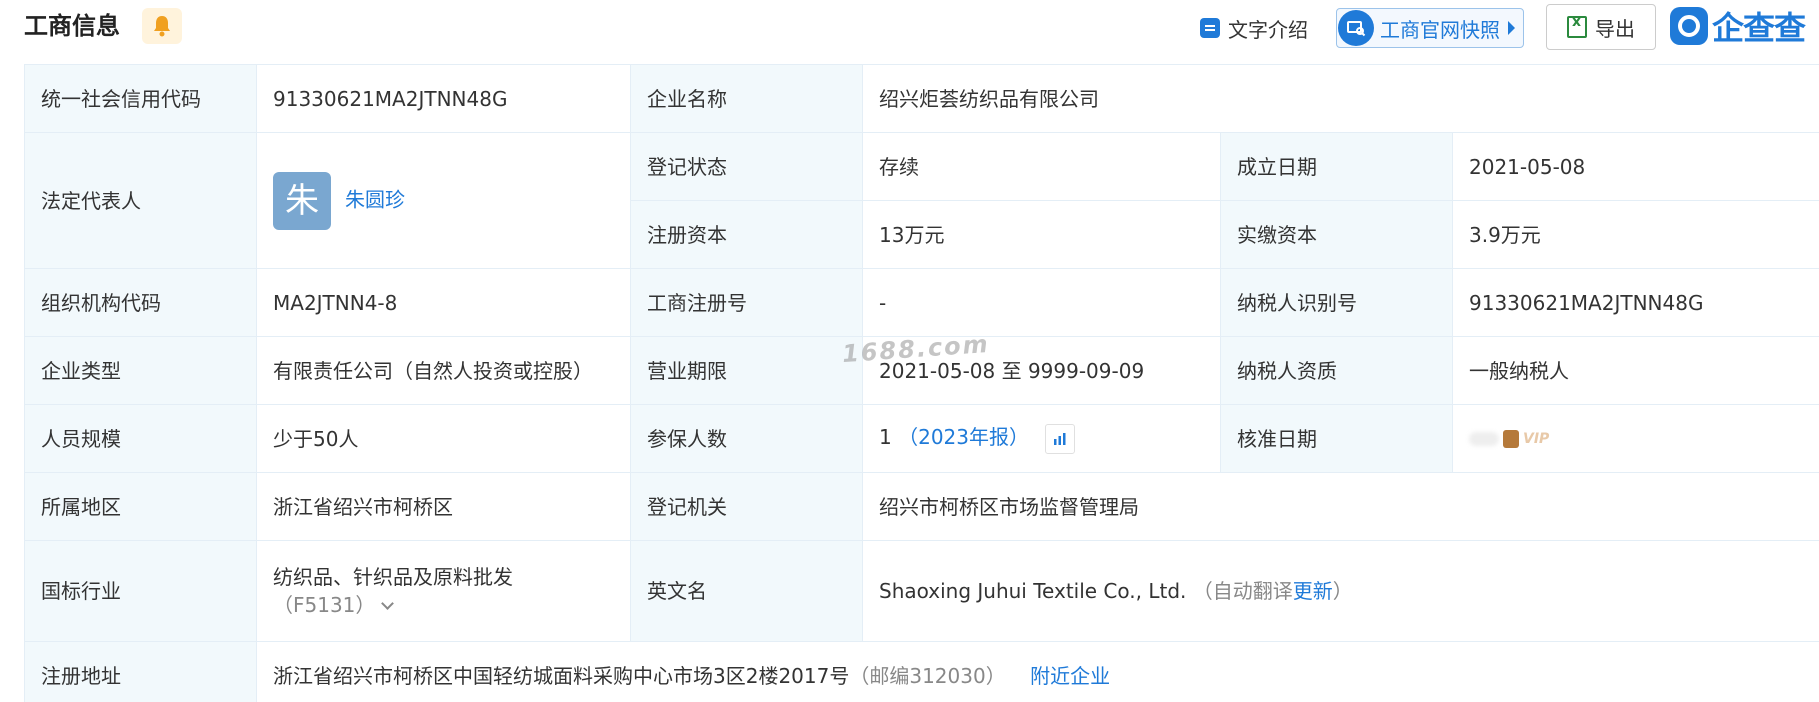 The width and height of the screenshot is (1819, 702). What do you see at coordinates (1484, 438) in the screenshot?
I see `blurred-value` at bounding box center [1484, 438].